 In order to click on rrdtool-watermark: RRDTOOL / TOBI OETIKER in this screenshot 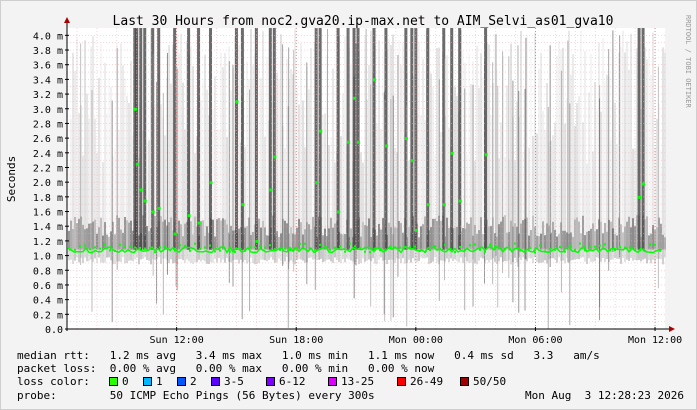, I will do `click(688, 62)`.